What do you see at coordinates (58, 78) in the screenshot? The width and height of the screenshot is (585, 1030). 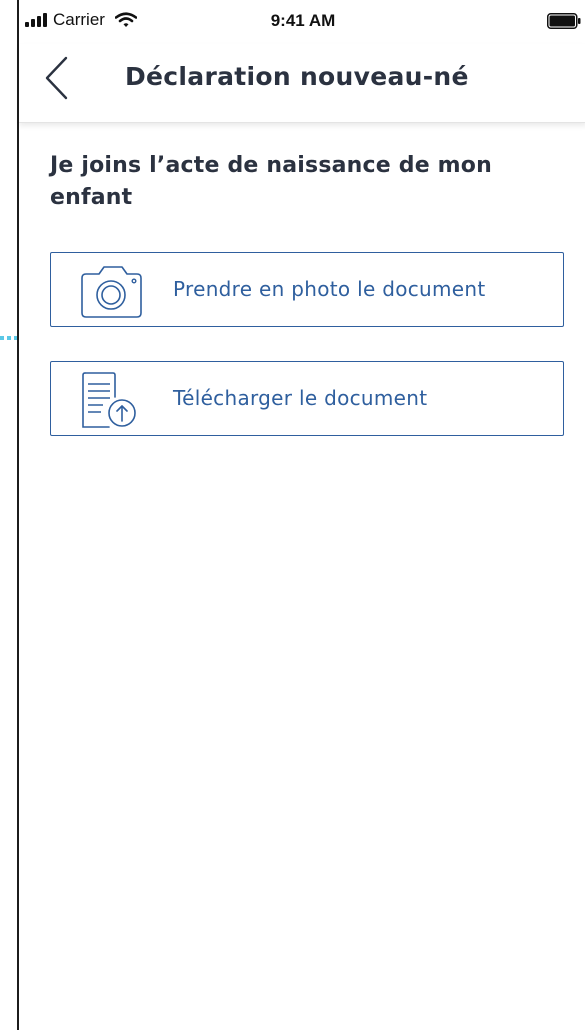 I see `back-chevron-icon` at bounding box center [58, 78].